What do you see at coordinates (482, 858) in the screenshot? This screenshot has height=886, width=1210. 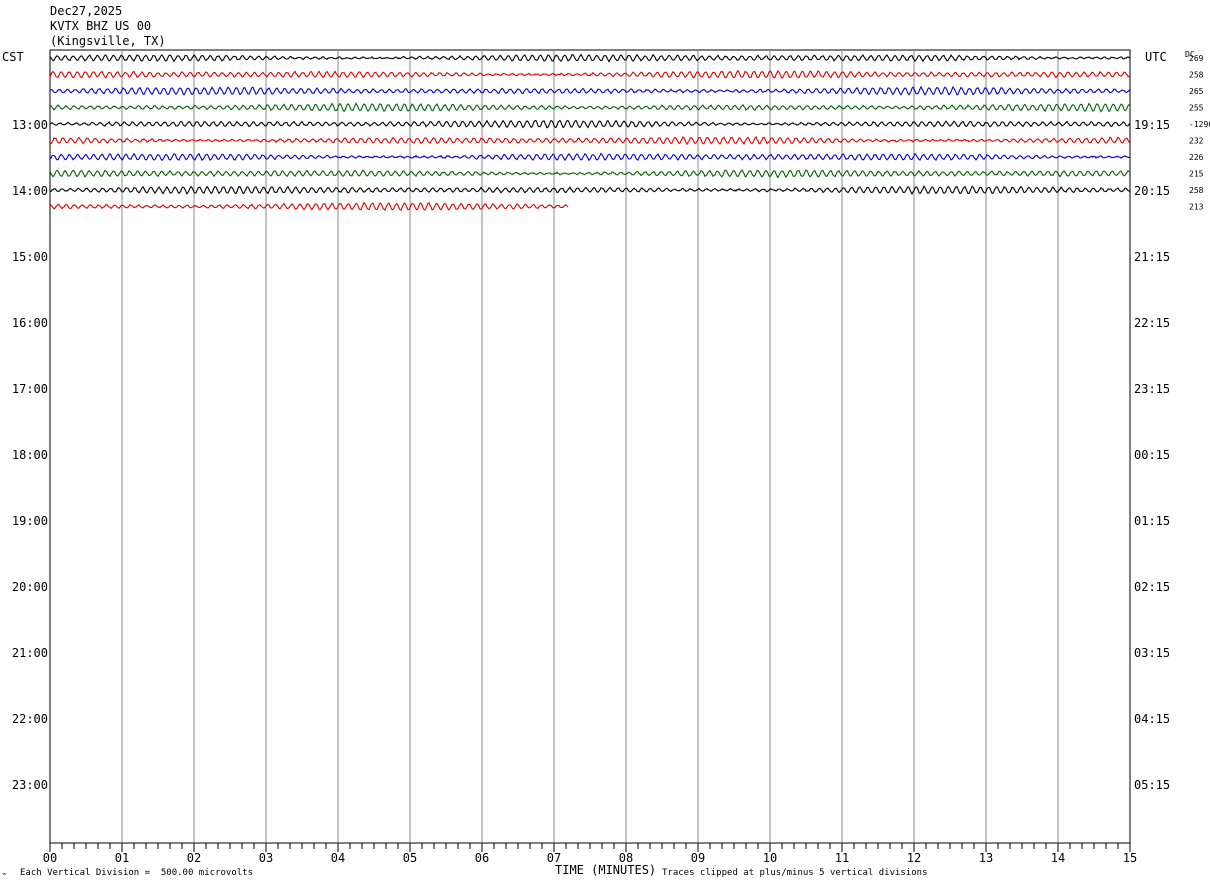 I see `x-tick-label: 06` at bounding box center [482, 858].